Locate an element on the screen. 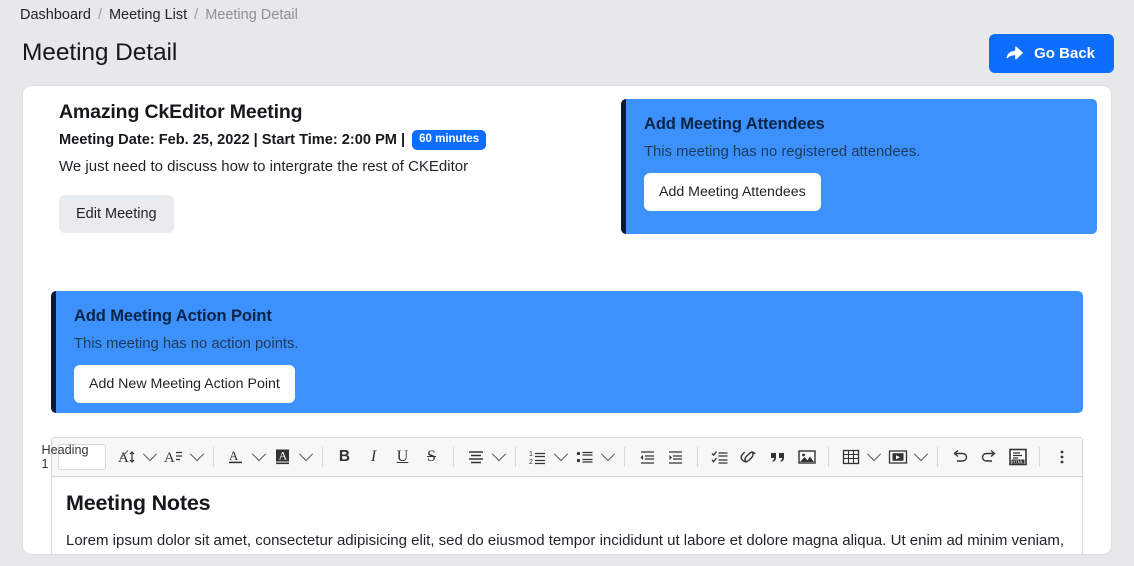  strikethrough-icon: S is located at coordinates (431, 456).